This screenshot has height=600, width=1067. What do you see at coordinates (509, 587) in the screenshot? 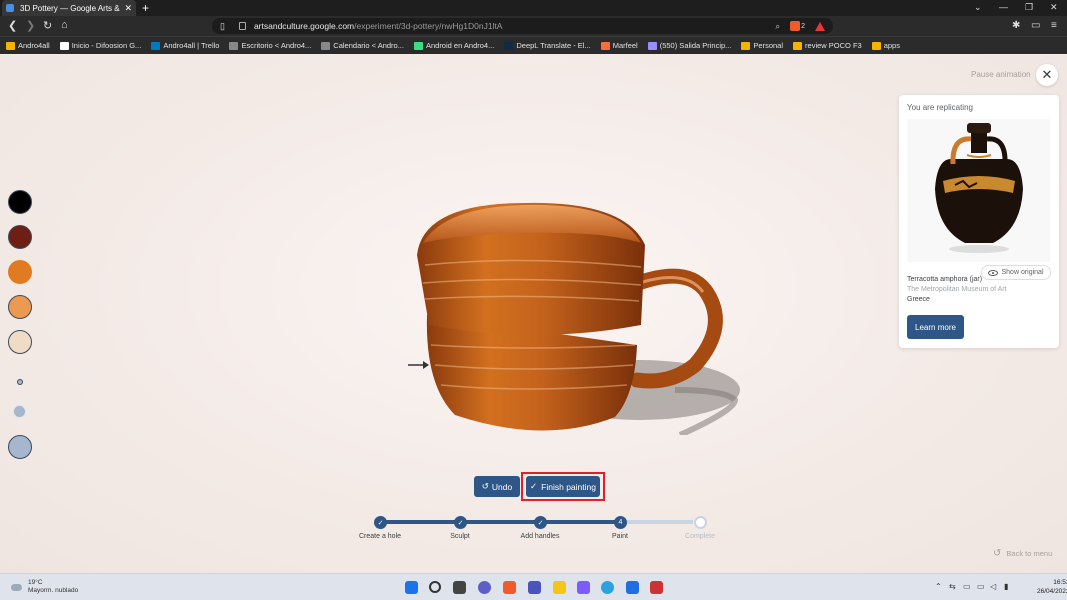
I see `brave-taskbar-icon` at bounding box center [509, 587].